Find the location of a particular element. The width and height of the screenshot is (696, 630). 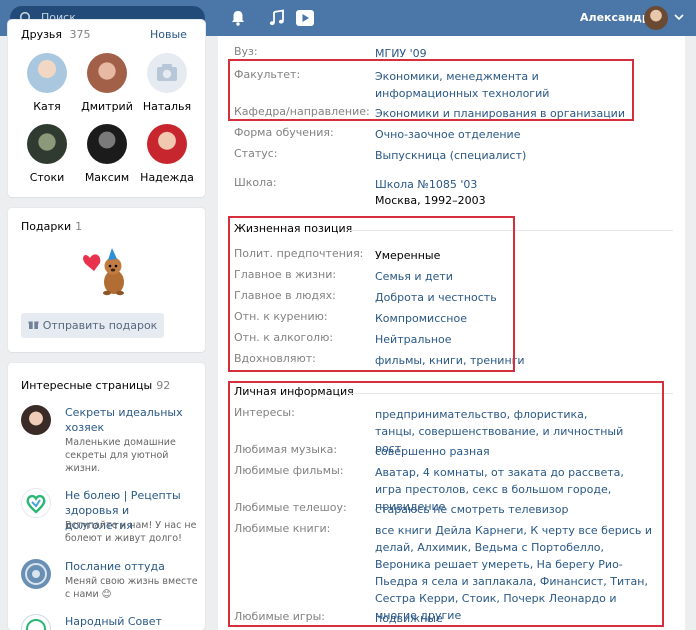

page-name: Послание оттуда is located at coordinates (132, 566).